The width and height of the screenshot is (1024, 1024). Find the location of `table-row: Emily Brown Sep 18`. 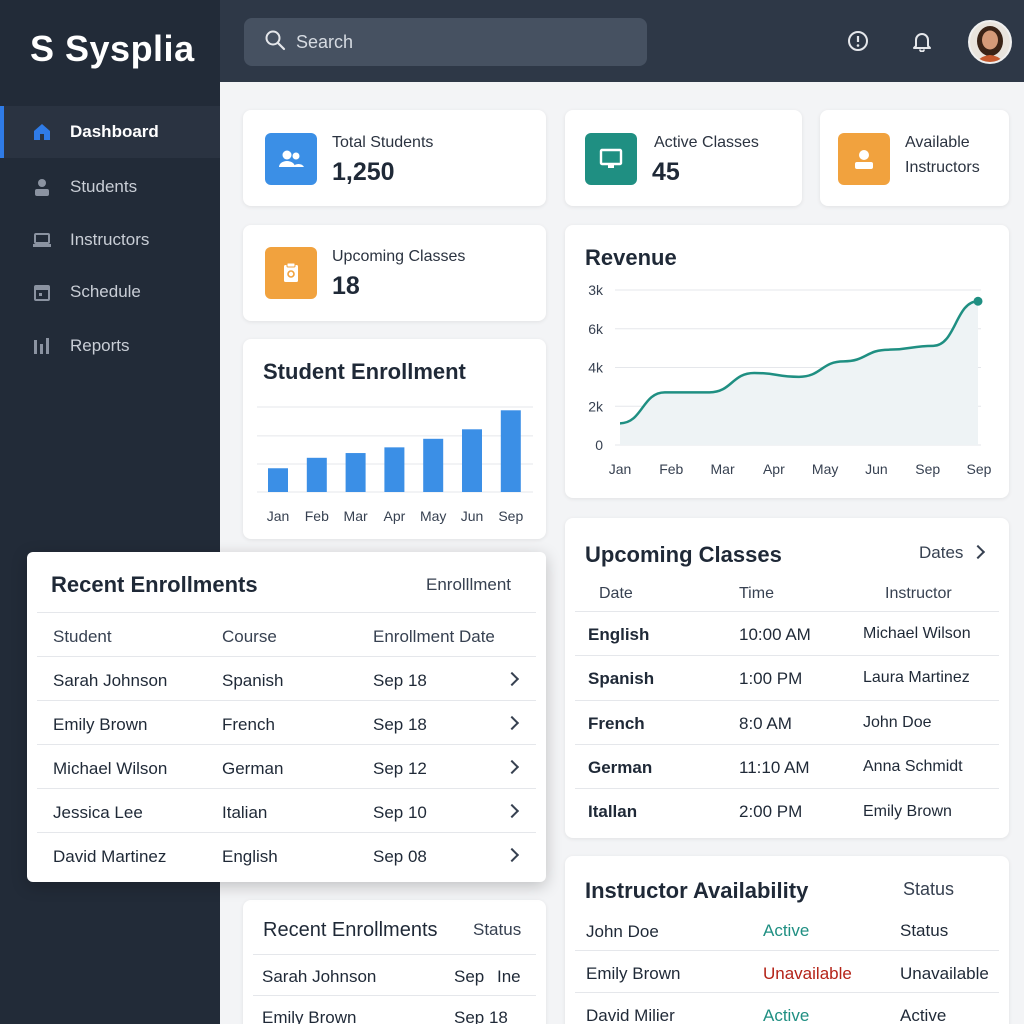

table-row: Emily Brown Sep 18 is located at coordinates (394, 1009).